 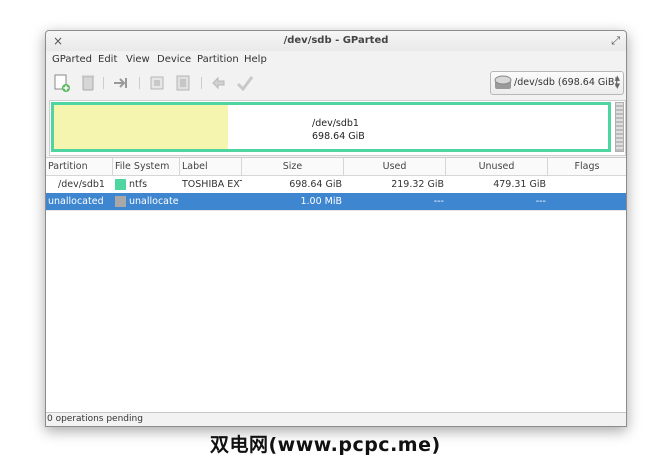 I want to click on cell-size: 698.64 GiB, so click(x=315, y=184).